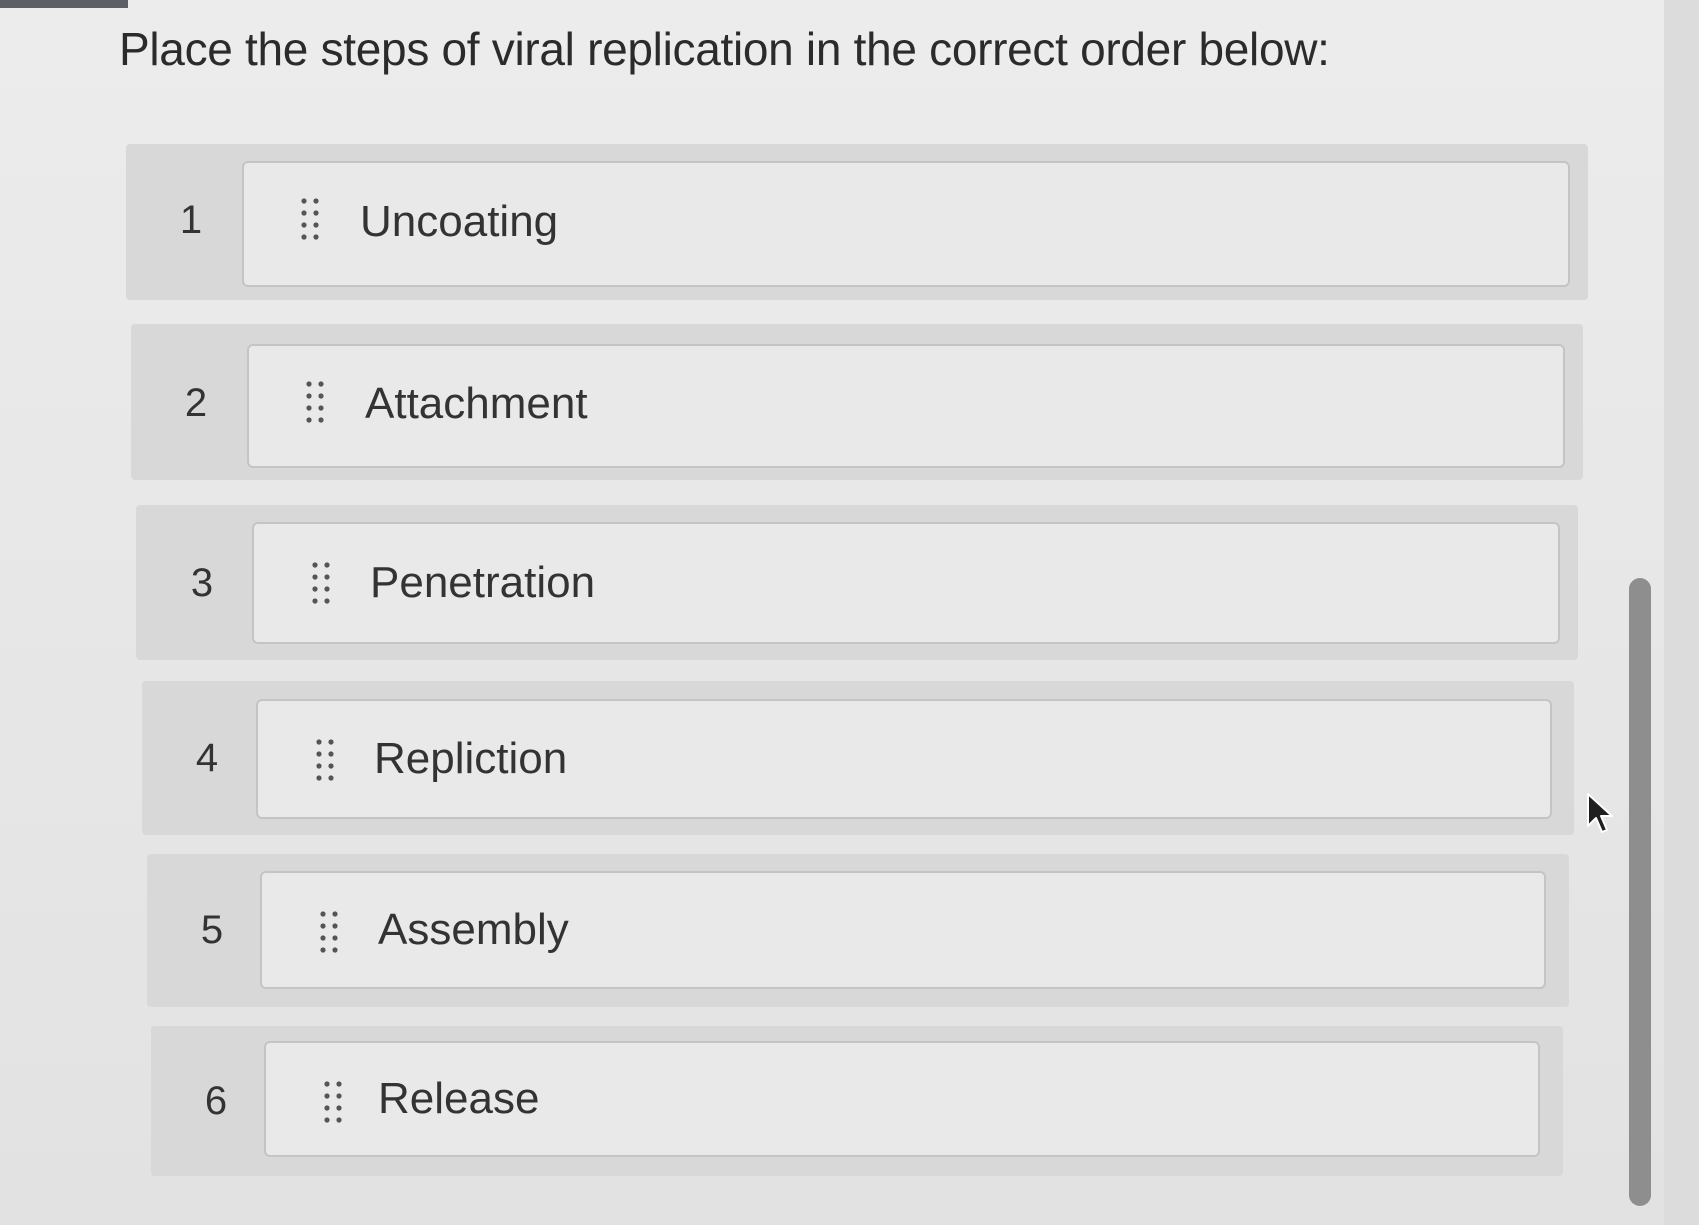 This screenshot has height=1225, width=1699. I want to click on item-label: Repliction, so click(471, 758).